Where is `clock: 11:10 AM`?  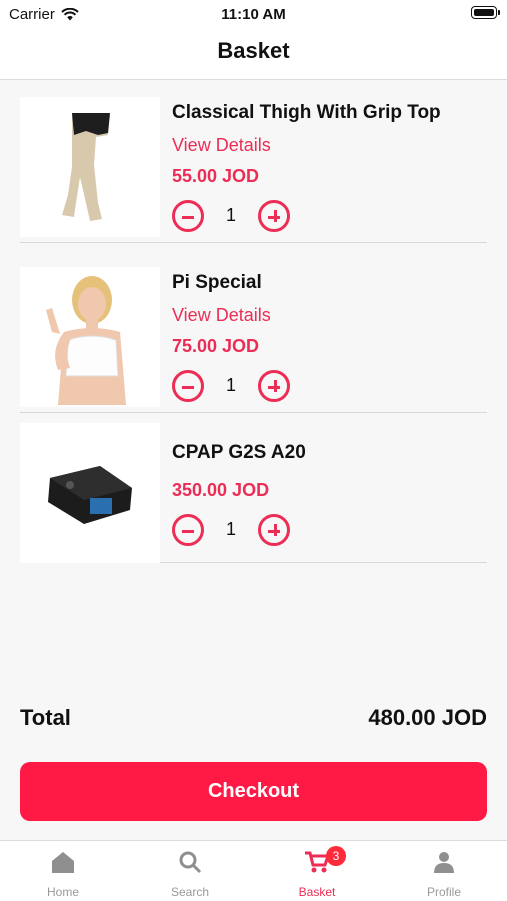
clock: 11:10 AM is located at coordinates (253, 14).